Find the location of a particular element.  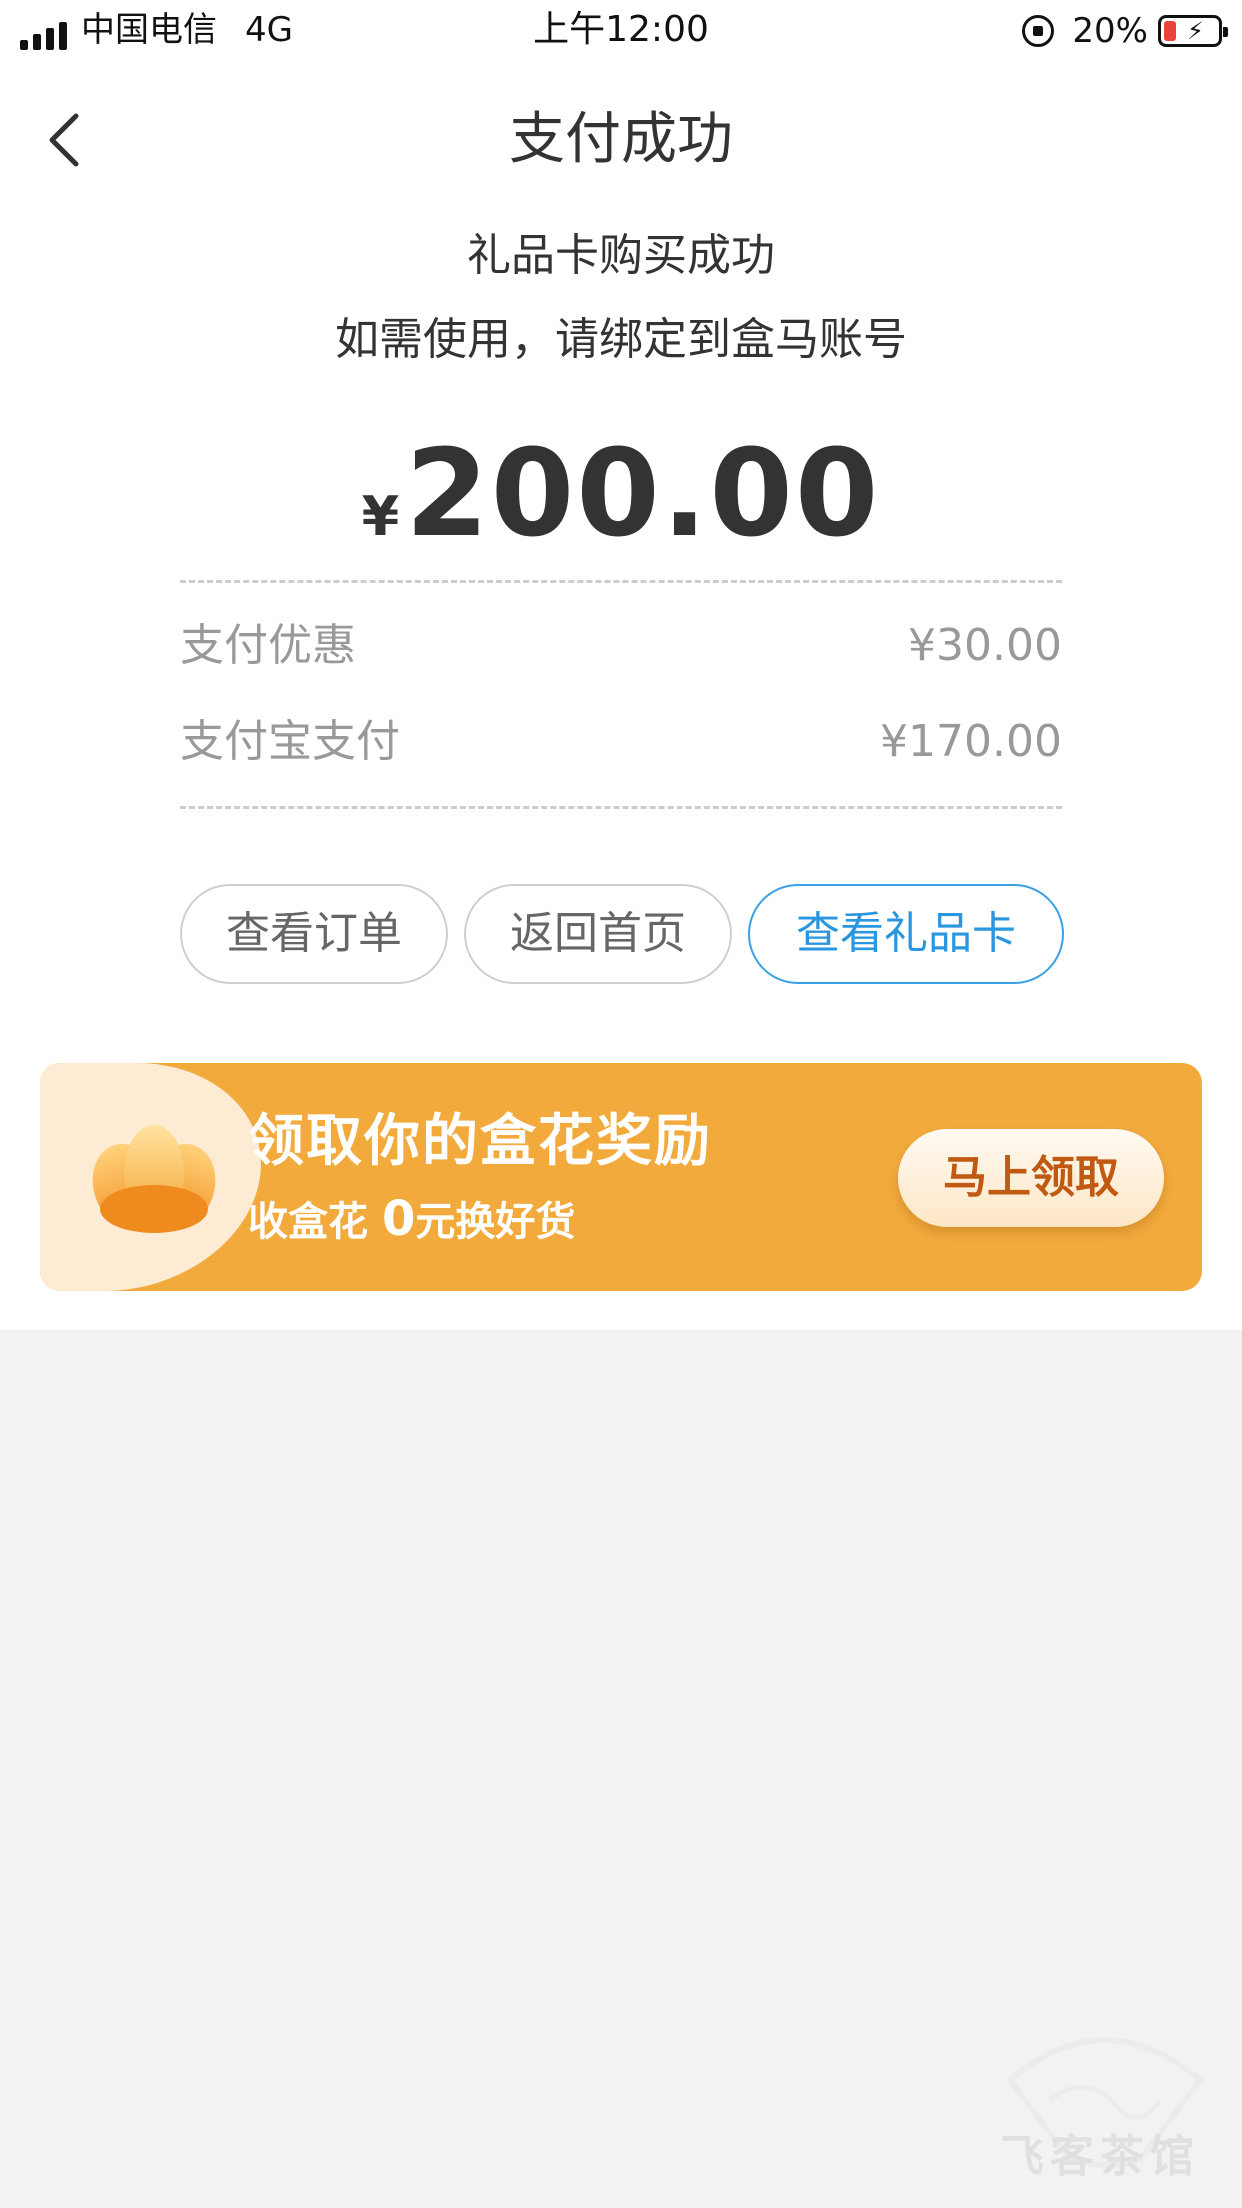

subtitle-number: 0 is located at coordinates (398, 1219).